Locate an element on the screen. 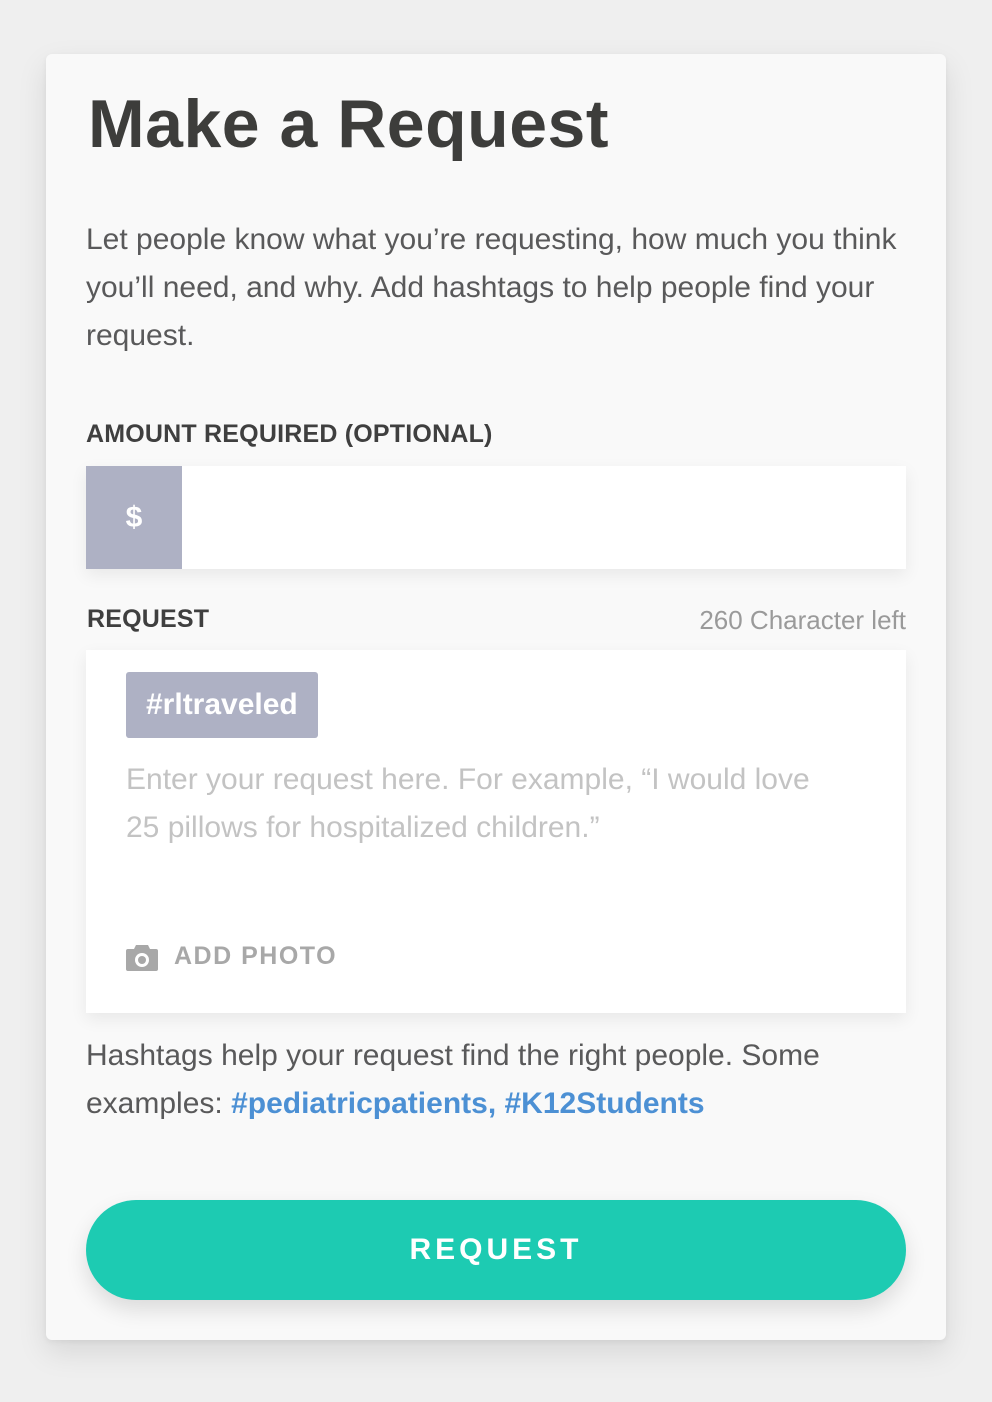 Image resolution: width=992 pixels, height=1402 pixels. hashtag-chip: #rltraveled is located at coordinates (222, 705).